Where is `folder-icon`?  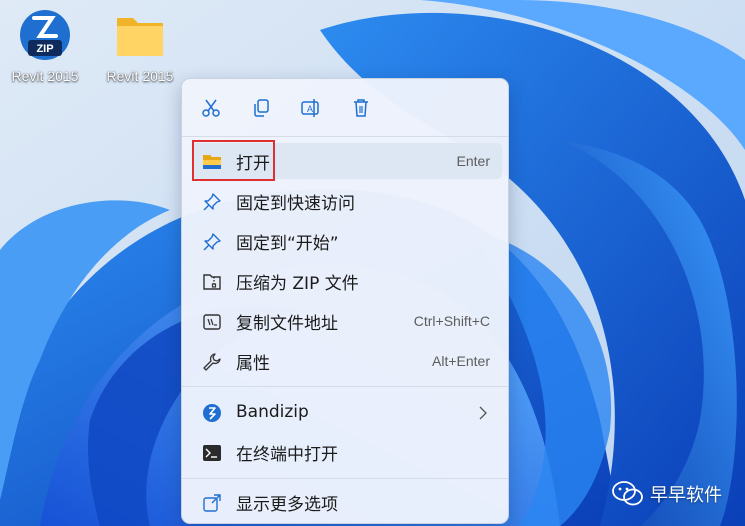 folder-icon is located at coordinates (140, 37).